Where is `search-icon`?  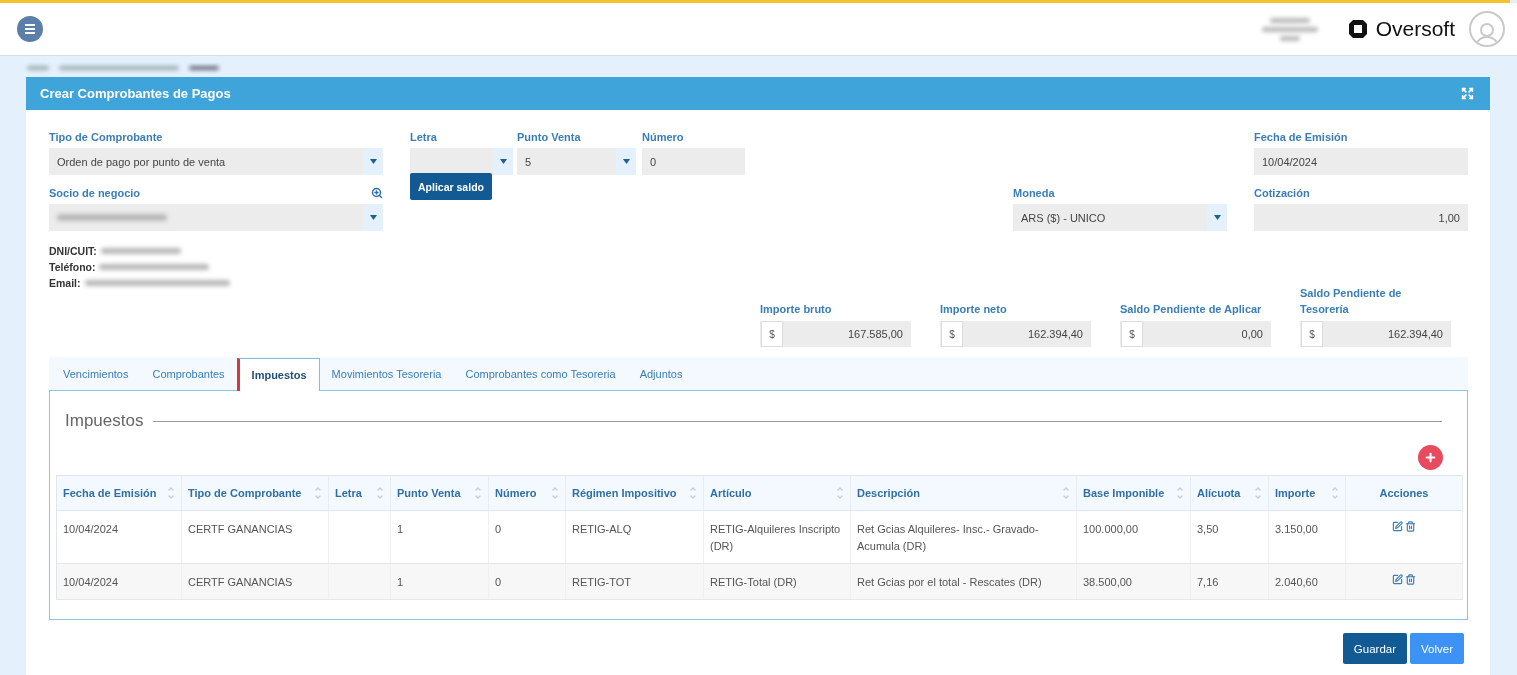 search-icon is located at coordinates (377, 193).